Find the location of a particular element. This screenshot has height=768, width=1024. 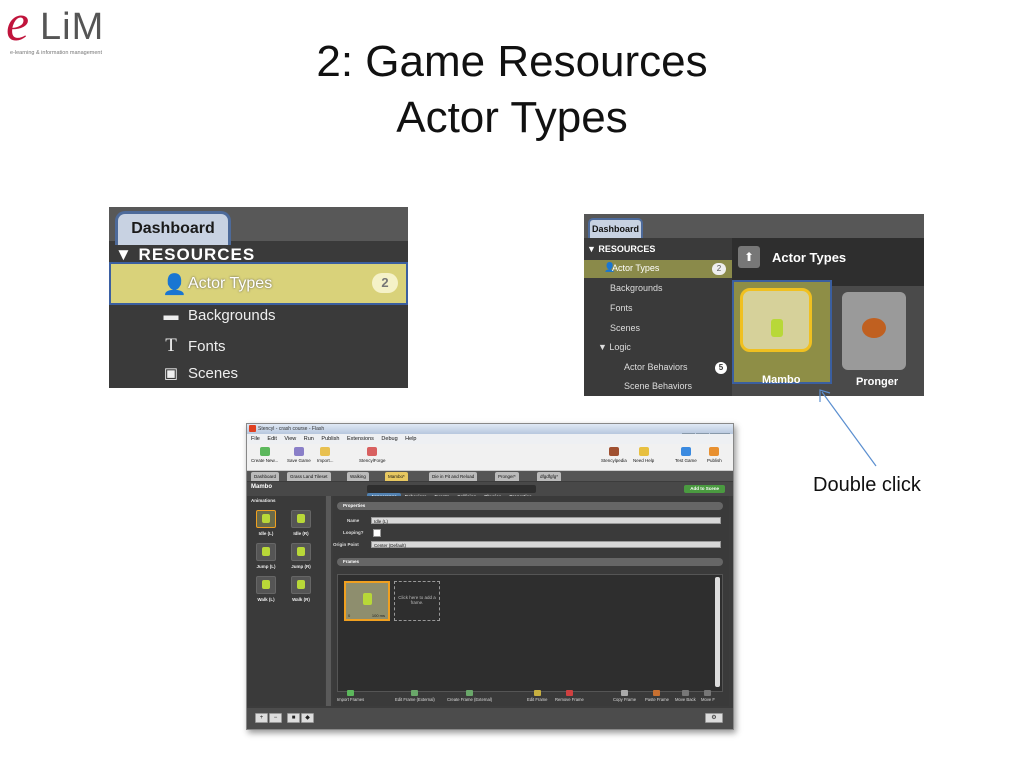

looping-checkbox is located at coordinates (377, 533).